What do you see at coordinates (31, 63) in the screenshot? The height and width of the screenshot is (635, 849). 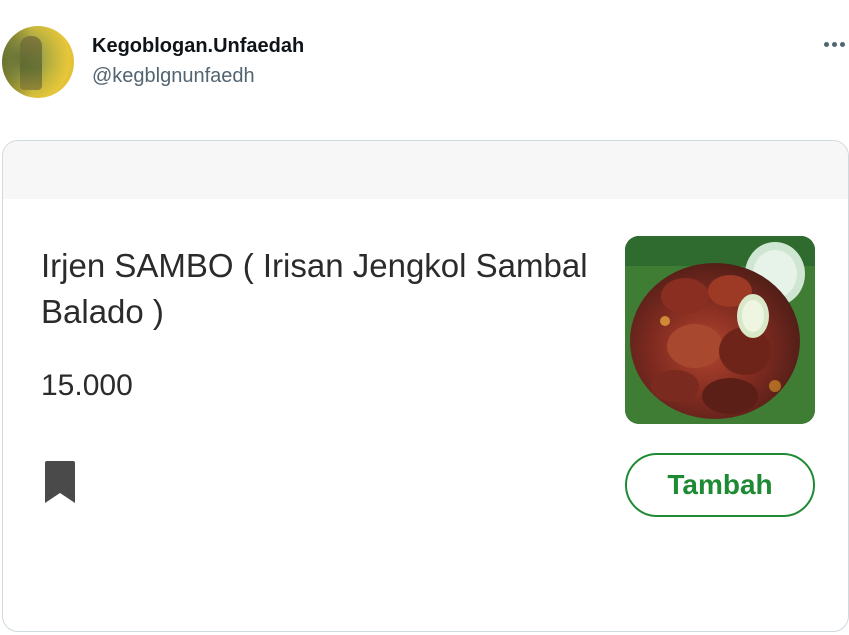 I see `avatar-figure` at bounding box center [31, 63].